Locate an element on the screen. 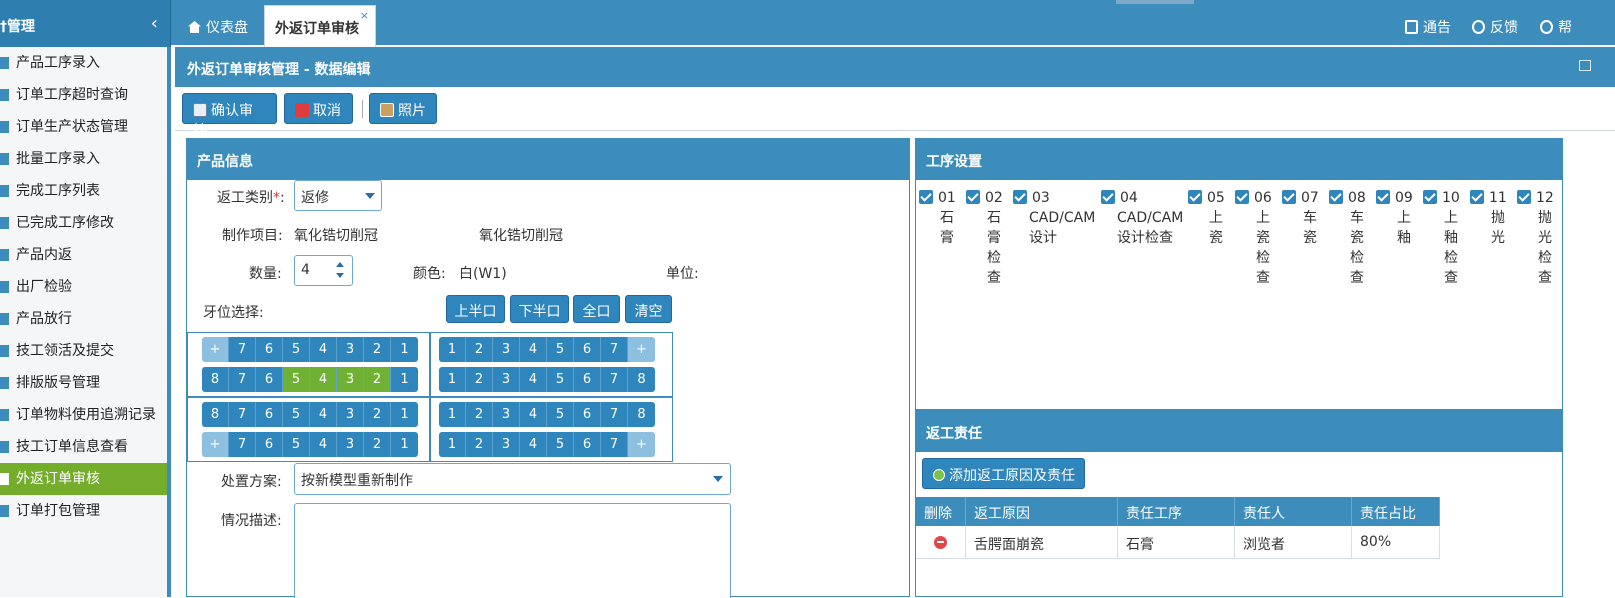 The height and width of the screenshot is (598, 1615). confirm-review-button: 确认审核 is located at coordinates (229, 116).